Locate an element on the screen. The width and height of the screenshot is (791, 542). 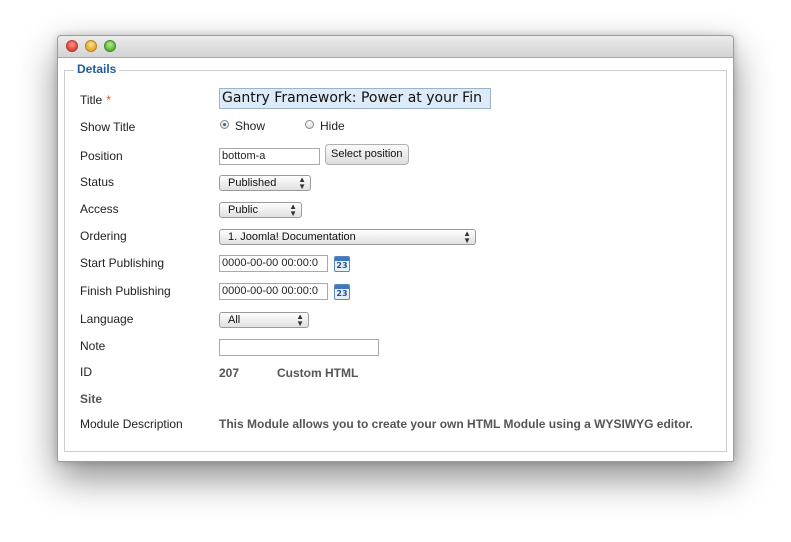
show-title-hide-label: Hide is located at coordinates (332, 126).